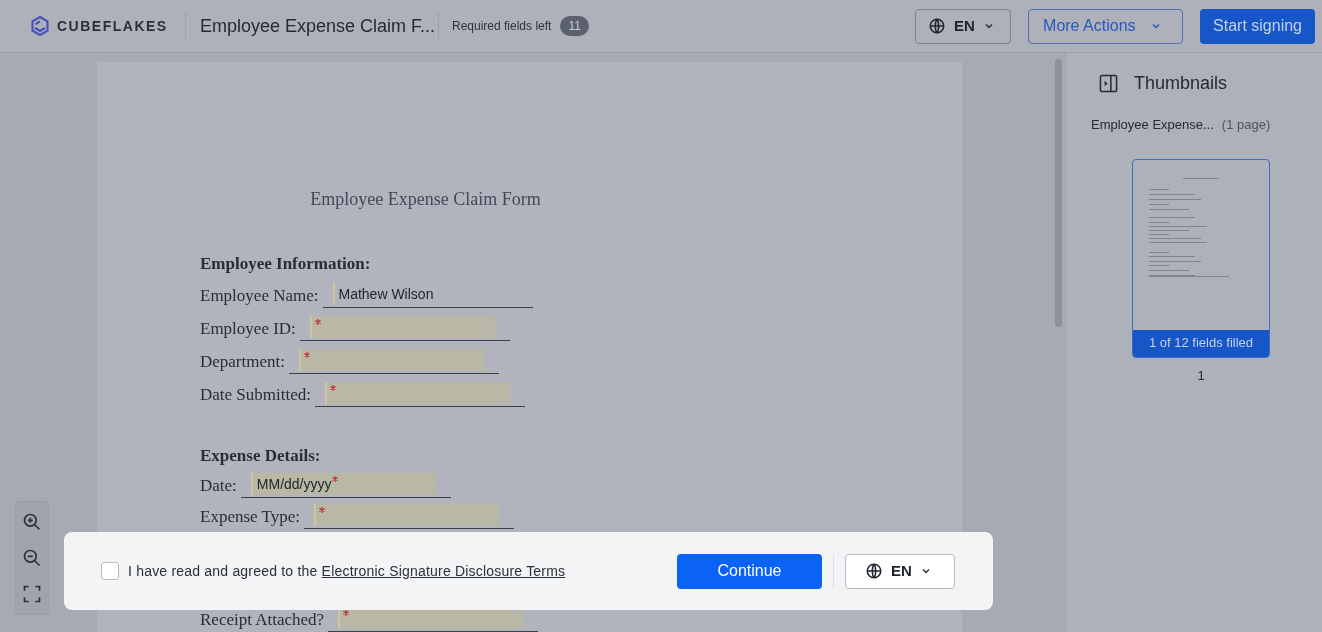 The image size is (1322, 632). Describe the element at coordinates (40, 26) in the screenshot. I see `logo-icon` at that location.